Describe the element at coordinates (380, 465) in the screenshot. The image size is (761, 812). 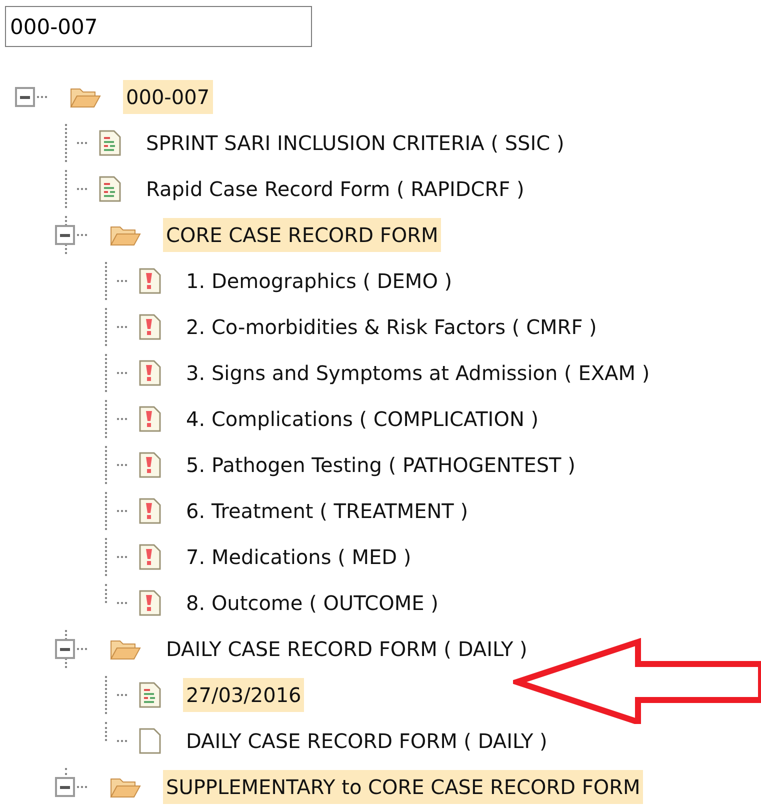
I see `tree-item: 5. Pathogen Testing ( PATHOGENTEST )` at that location.